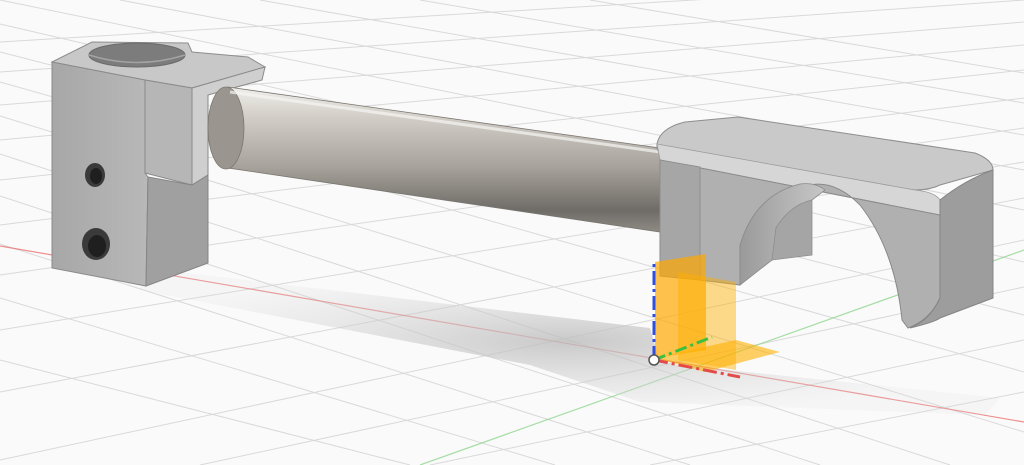  What do you see at coordinates (444, 159) in the screenshot?
I see `rod-body` at bounding box center [444, 159].